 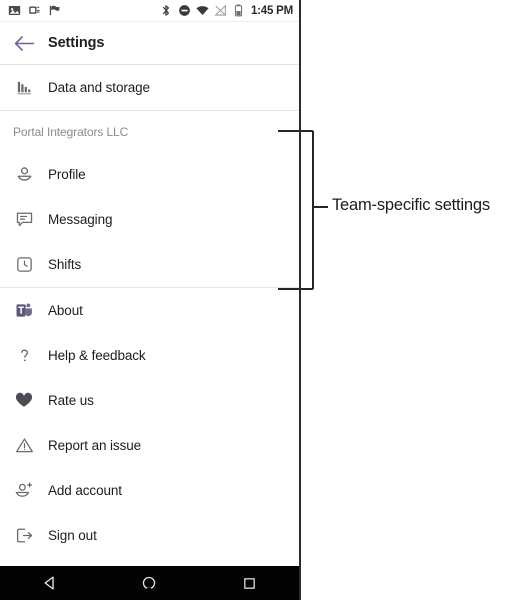 I want to click on data-usage-icon, so click(x=24, y=87).